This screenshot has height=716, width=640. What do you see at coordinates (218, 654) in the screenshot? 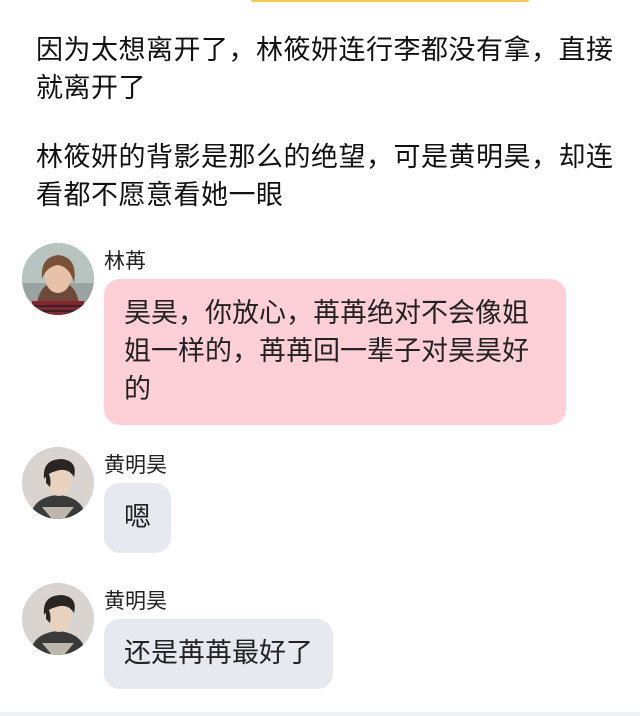
I see `message-bubble: 还是苒苒最好了` at bounding box center [218, 654].